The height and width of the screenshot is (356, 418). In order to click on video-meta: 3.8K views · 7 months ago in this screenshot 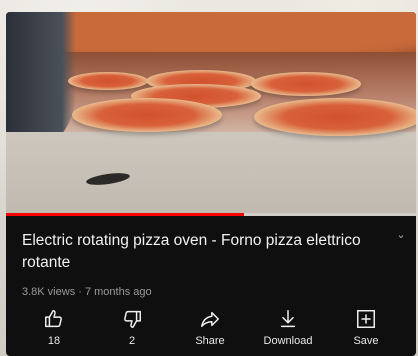, I will do `click(87, 292)`.